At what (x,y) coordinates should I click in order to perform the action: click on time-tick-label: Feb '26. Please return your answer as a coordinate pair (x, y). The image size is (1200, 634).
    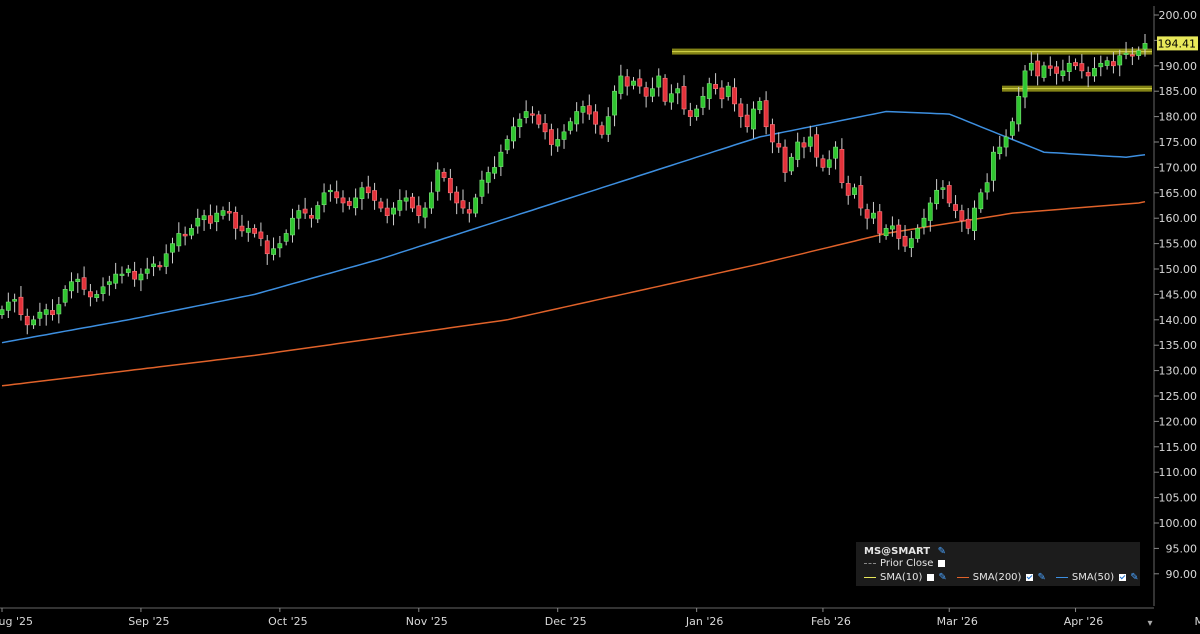
    Looking at the image, I should click on (831, 621).